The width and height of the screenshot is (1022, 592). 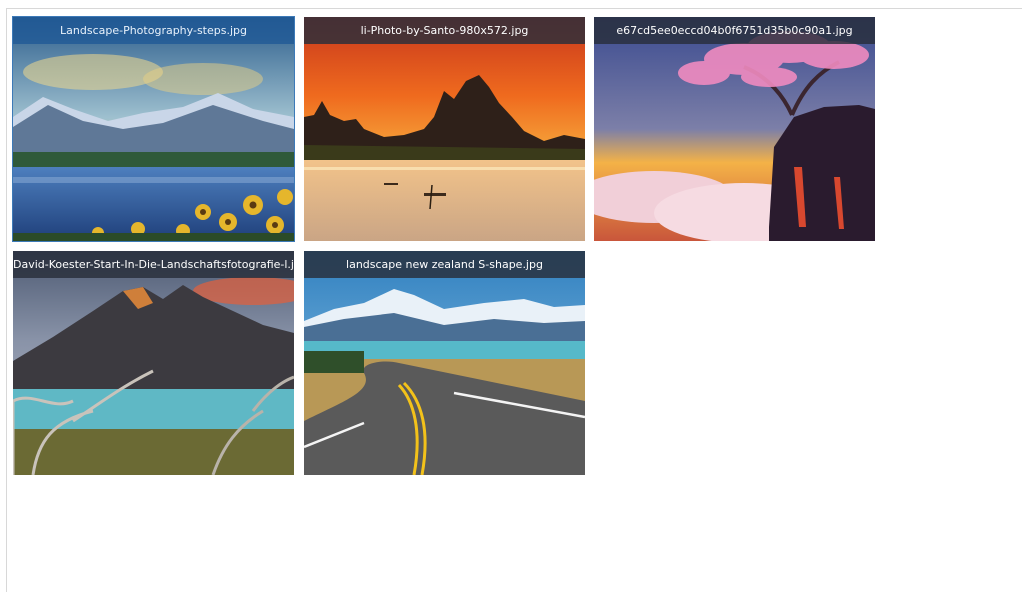 I want to click on thumbnail-caption: e67cd5ee0eccd04b0f6751d35b0c90a1.jpg, so click(x=734, y=30).